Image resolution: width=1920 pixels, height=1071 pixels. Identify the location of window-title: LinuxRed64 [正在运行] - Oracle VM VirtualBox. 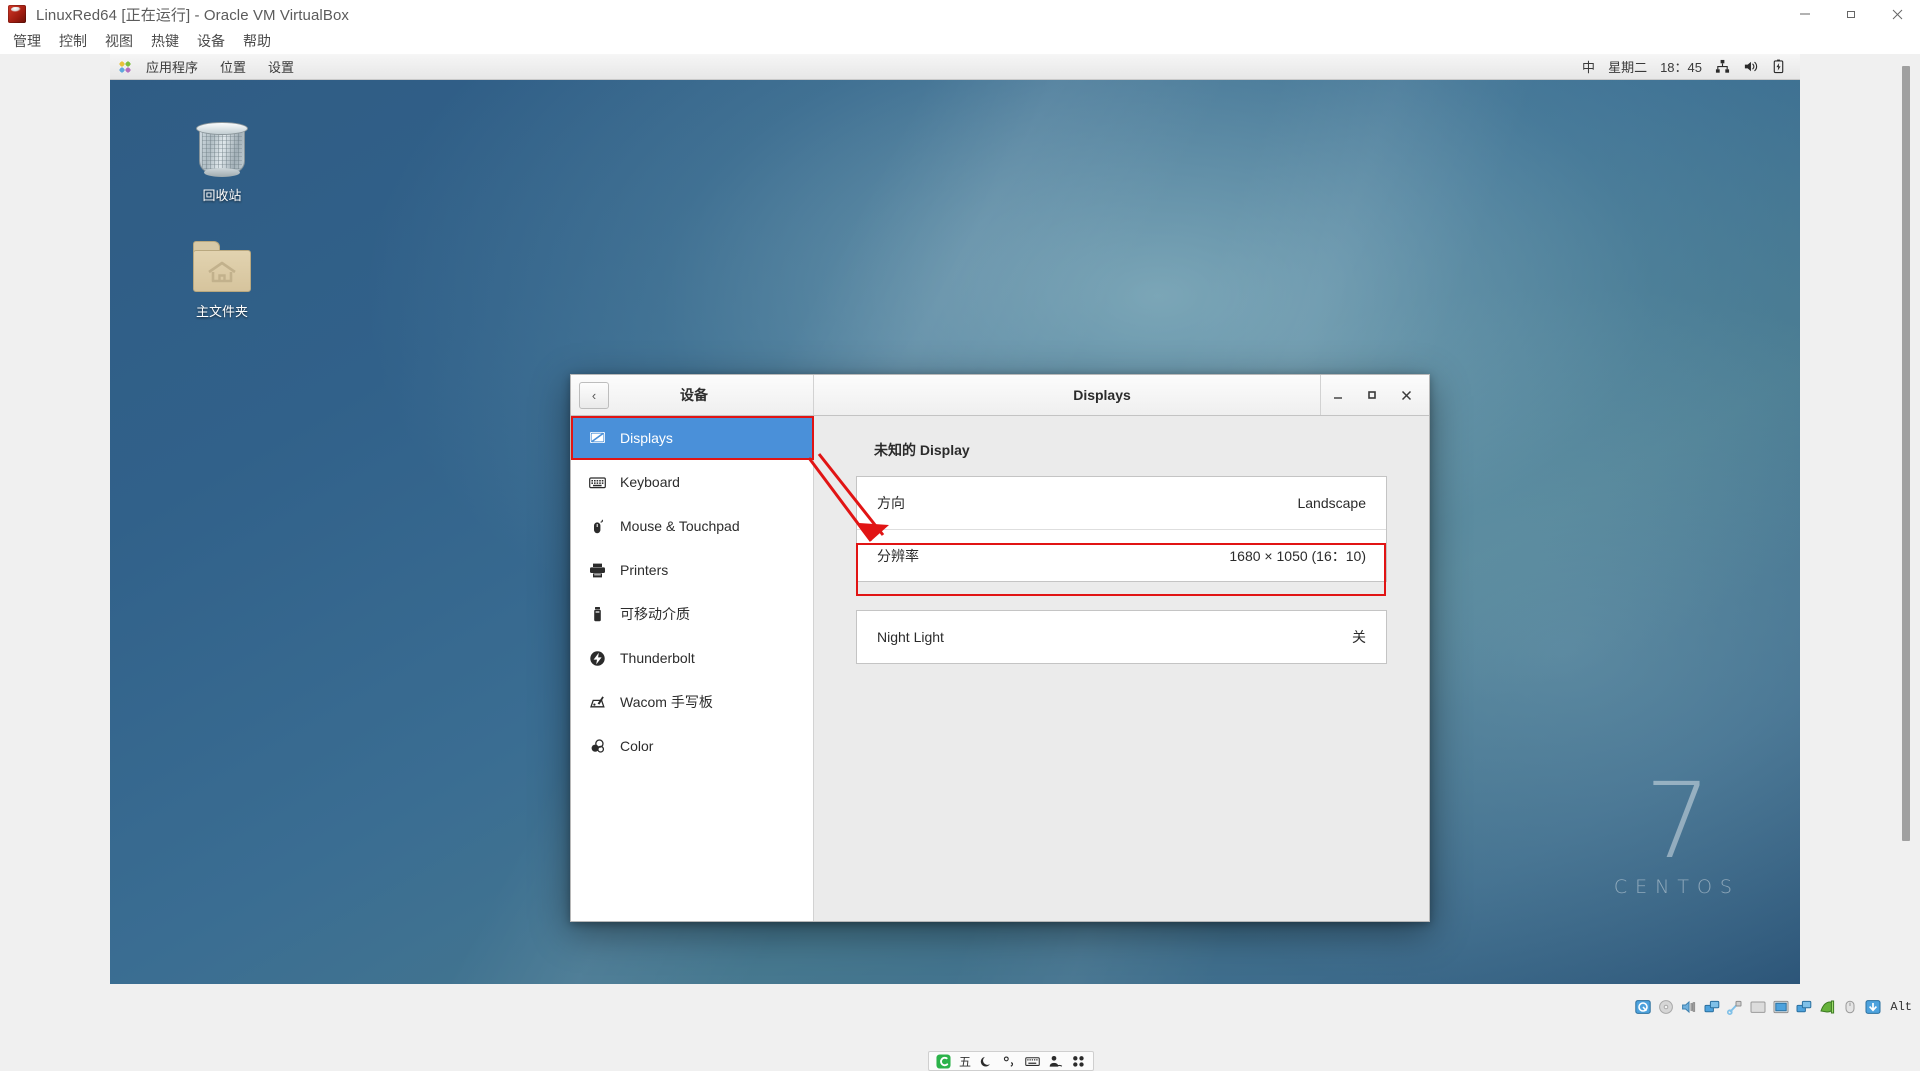
(192, 14).